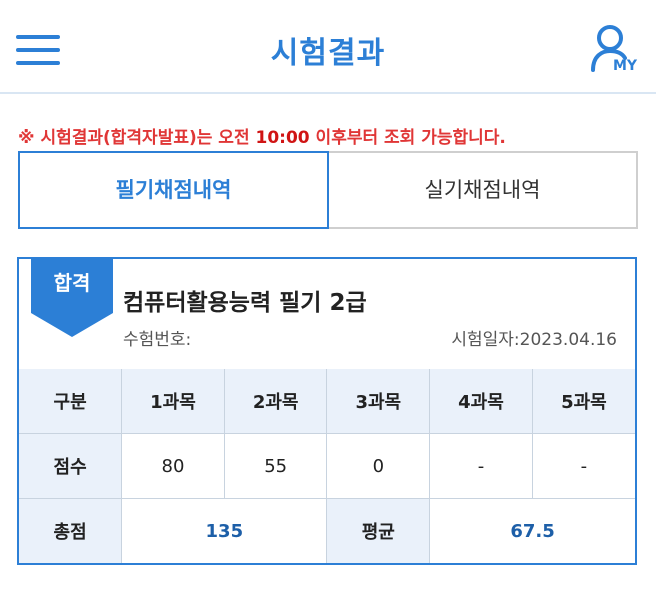 Image resolution: width=656 pixels, height=602 pixels. Describe the element at coordinates (173, 190) in the screenshot. I see `tab-written-scoring: 필기채점내역` at that location.